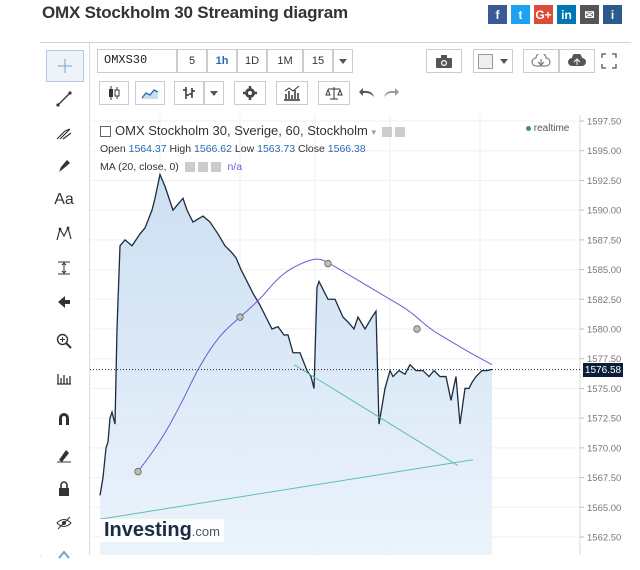  What do you see at coordinates (202, 167) in the screenshot?
I see `ma-remove-icon` at bounding box center [202, 167].